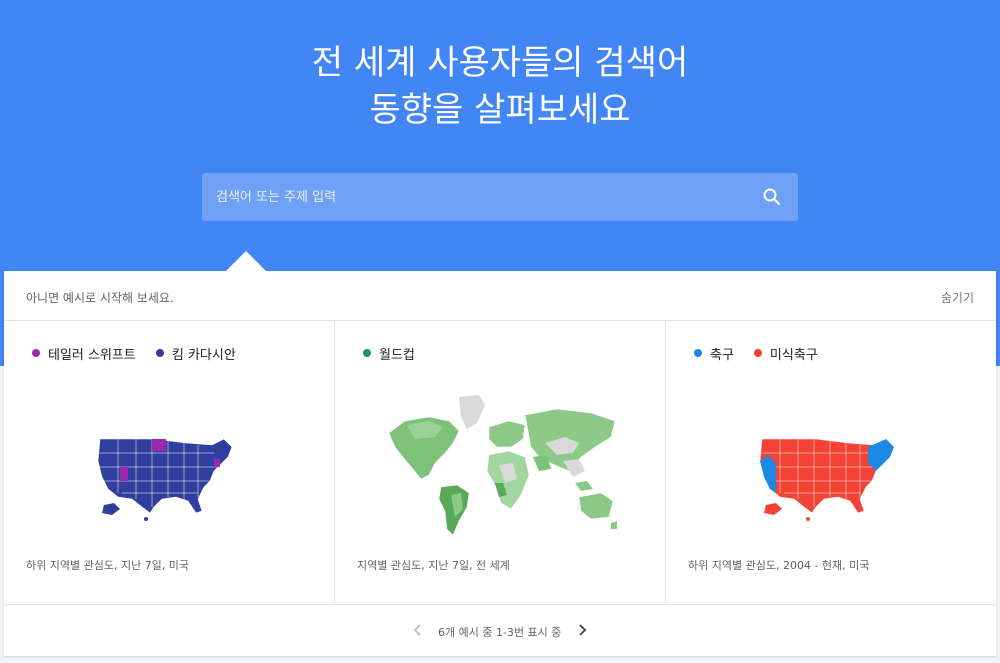 The height and width of the screenshot is (663, 1000). I want to click on hero-title-line-1: 전 세계 사용자들의 검색어, so click(500, 63).